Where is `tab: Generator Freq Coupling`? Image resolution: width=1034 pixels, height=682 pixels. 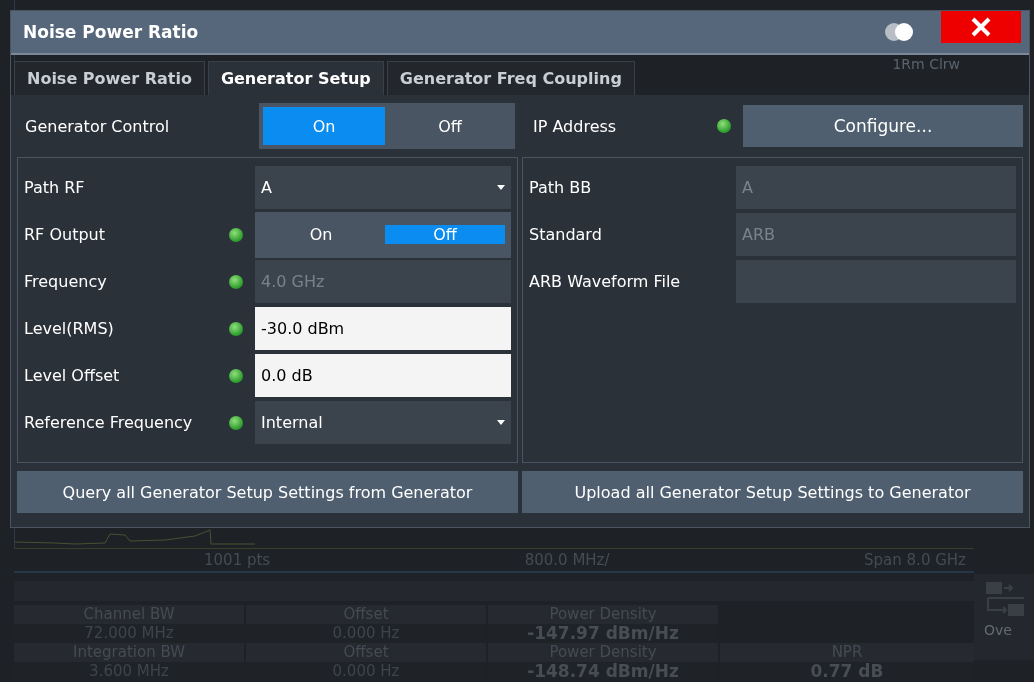
tab: Generator Freq Coupling is located at coordinates (510, 78).